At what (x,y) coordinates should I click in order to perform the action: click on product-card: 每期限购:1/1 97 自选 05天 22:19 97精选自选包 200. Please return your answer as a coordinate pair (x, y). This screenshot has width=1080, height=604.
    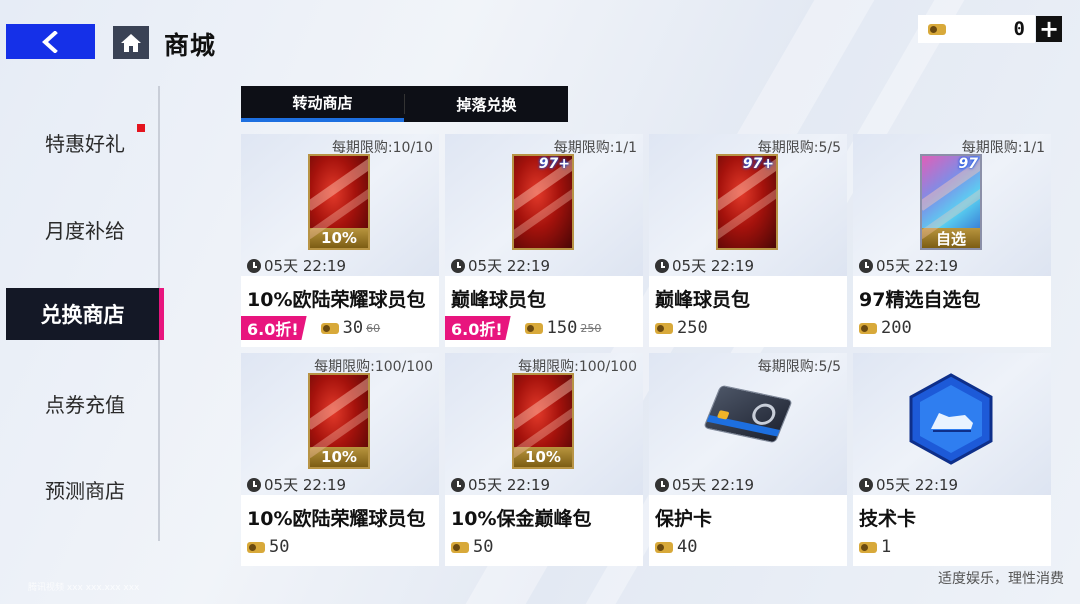
    Looking at the image, I should click on (952, 240).